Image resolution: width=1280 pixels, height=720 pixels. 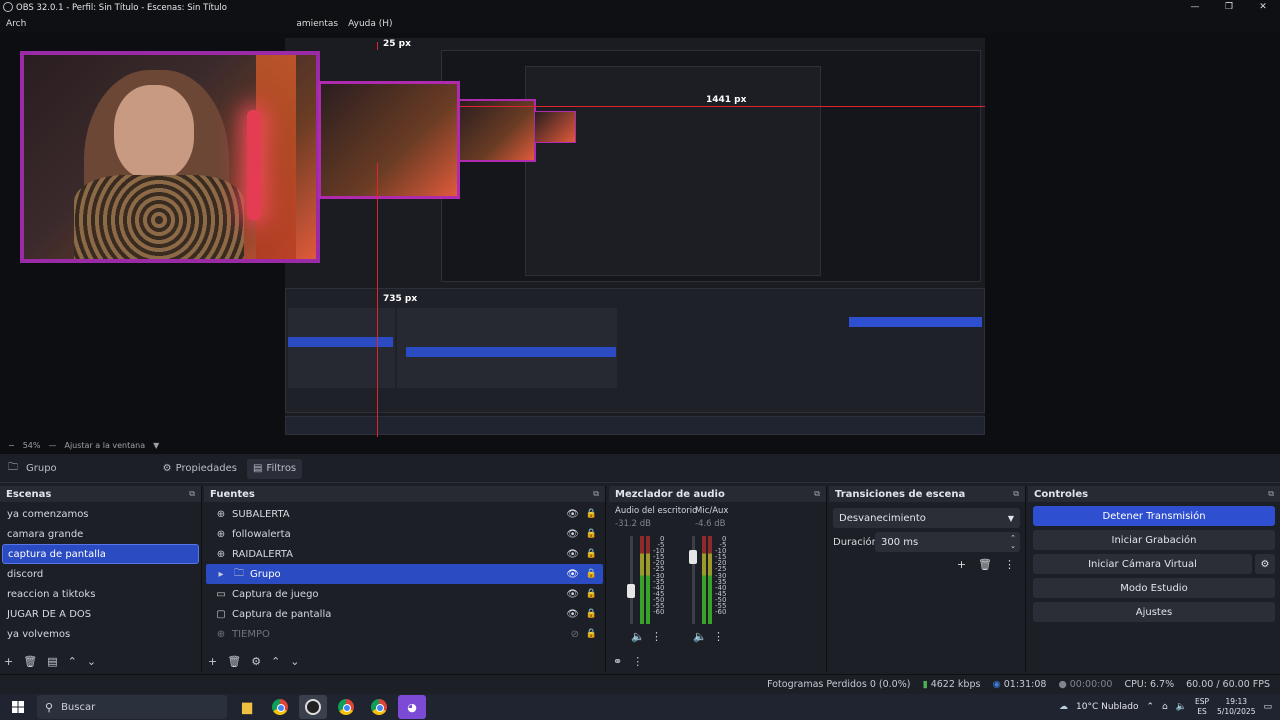 What do you see at coordinates (11, 445) in the screenshot?
I see `zoom-out-icon: −` at bounding box center [11, 445].